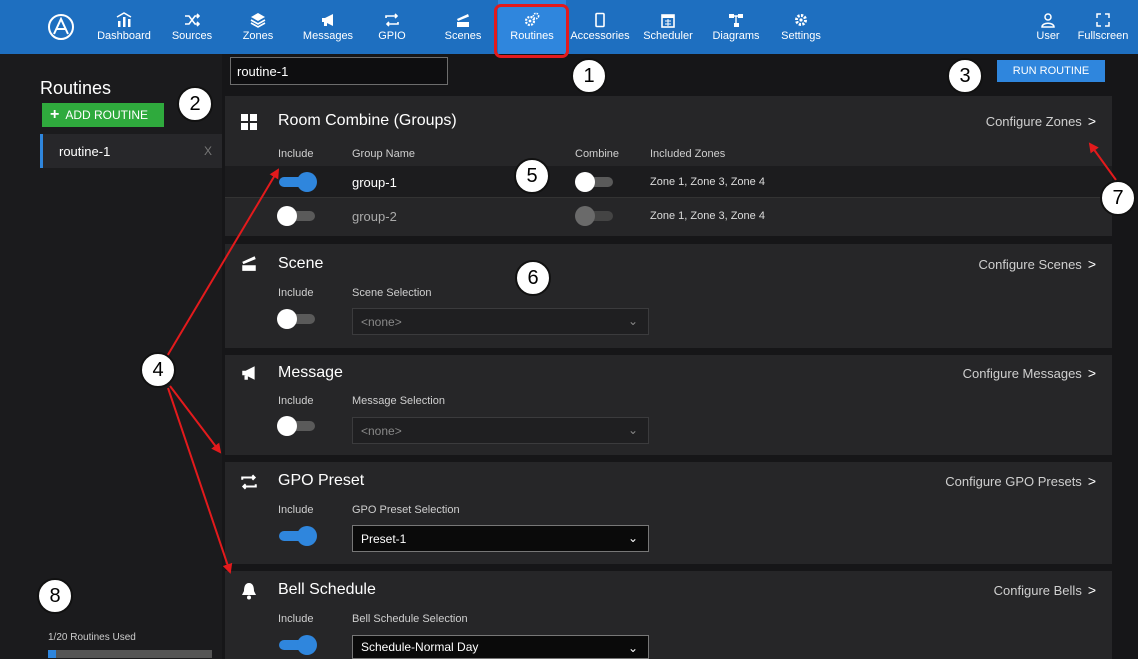 The image size is (1138, 659). What do you see at coordinates (55, 596) in the screenshot?
I see `callout-8: 8` at bounding box center [55, 596].